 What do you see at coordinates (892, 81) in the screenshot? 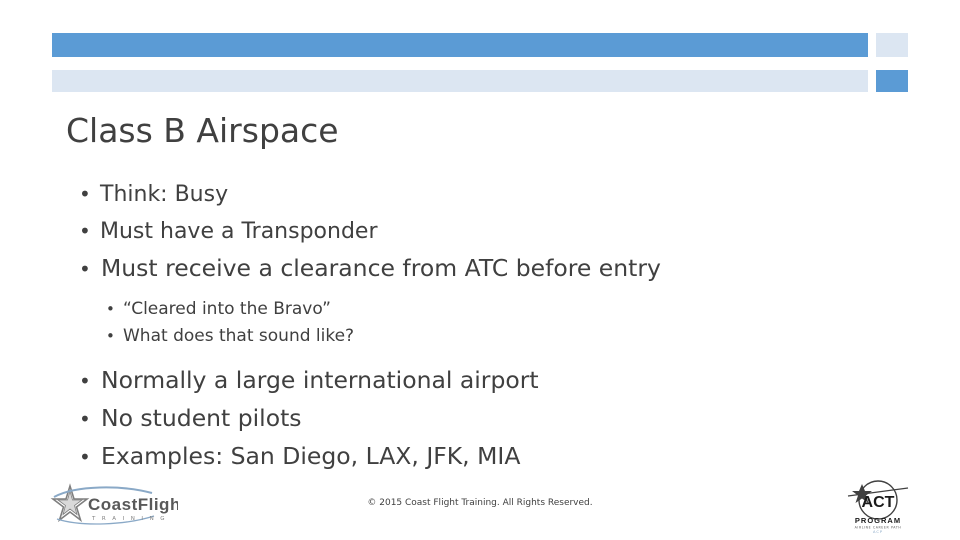
I see `header-accent-square-dark` at bounding box center [892, 81].